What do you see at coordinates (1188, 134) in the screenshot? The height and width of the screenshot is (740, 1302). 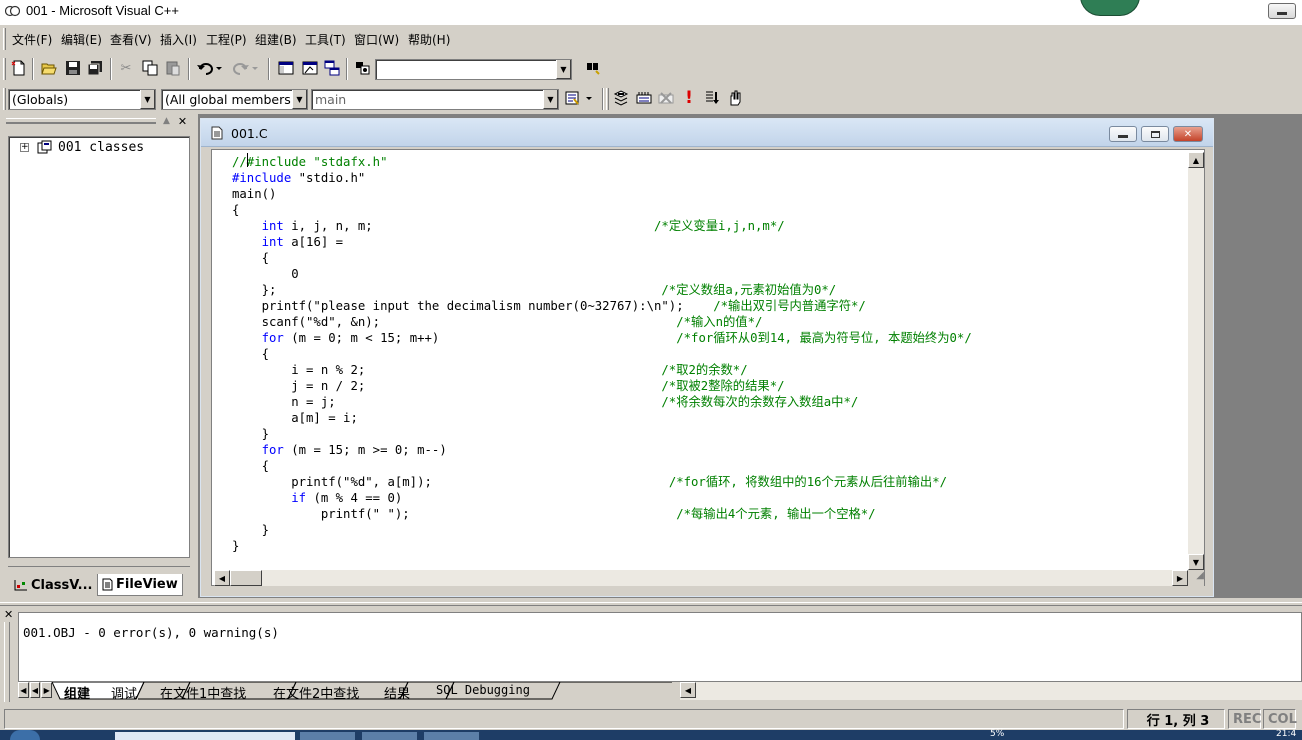 I see `doc-close-button: ✕` at bounding box center [1188, 134].